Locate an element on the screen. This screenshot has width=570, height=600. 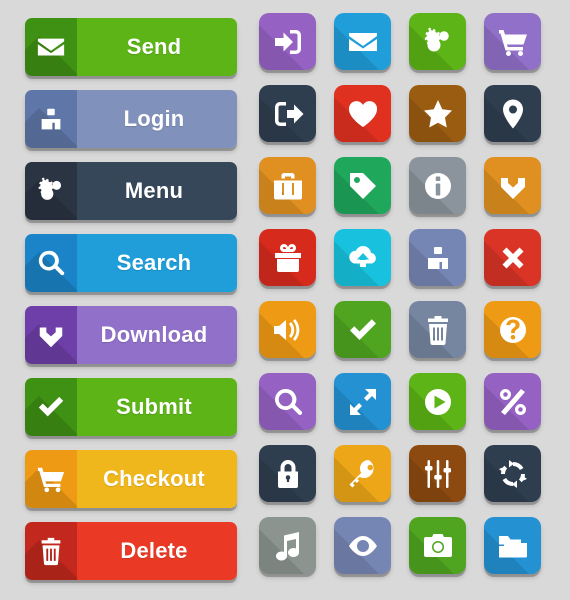
icon-tile-magnifier is located at coordinates (287, 401).